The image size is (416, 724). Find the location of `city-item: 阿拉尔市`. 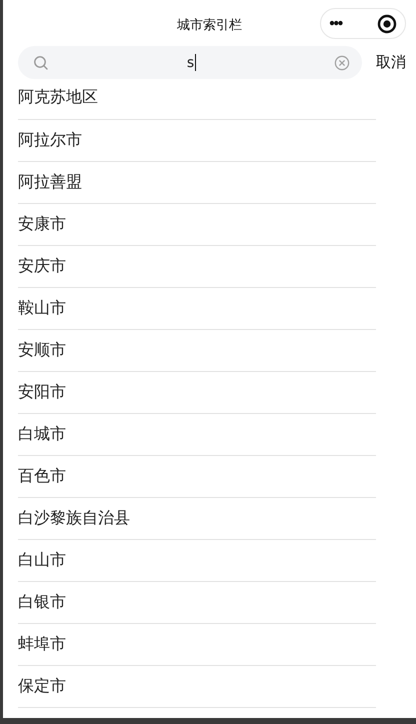

city-item: 阿拉尔市 is located at coordinates (50, 140).